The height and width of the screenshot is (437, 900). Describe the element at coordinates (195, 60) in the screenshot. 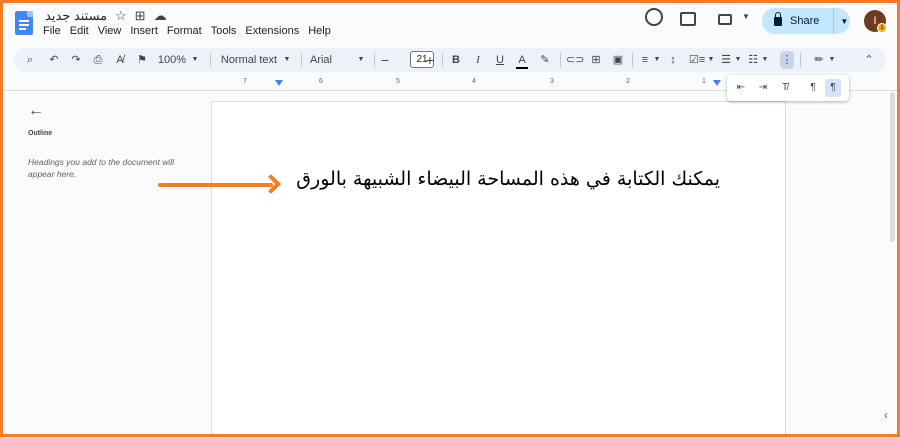

I see `zoom-dropdown-icon: ▼` at that location.